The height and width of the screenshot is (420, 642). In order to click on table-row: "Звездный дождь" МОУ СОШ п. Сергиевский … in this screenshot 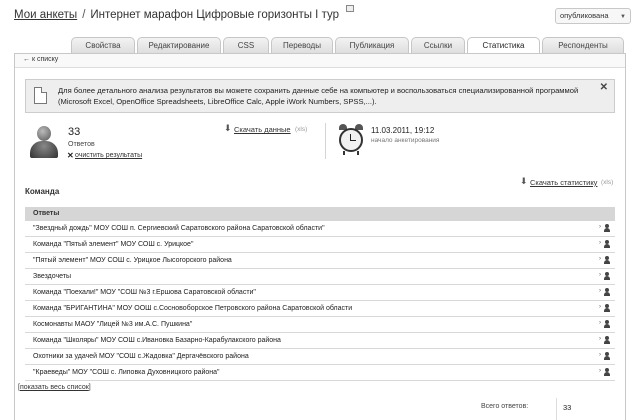, I will do `click(320, 229)`.